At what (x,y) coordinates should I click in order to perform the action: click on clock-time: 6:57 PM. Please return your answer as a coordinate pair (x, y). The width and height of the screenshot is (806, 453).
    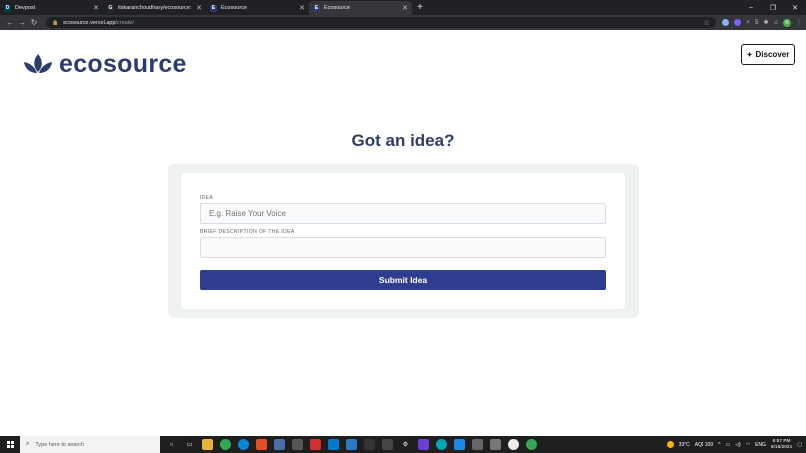
    Looking at the image, I should click on (781, 441).